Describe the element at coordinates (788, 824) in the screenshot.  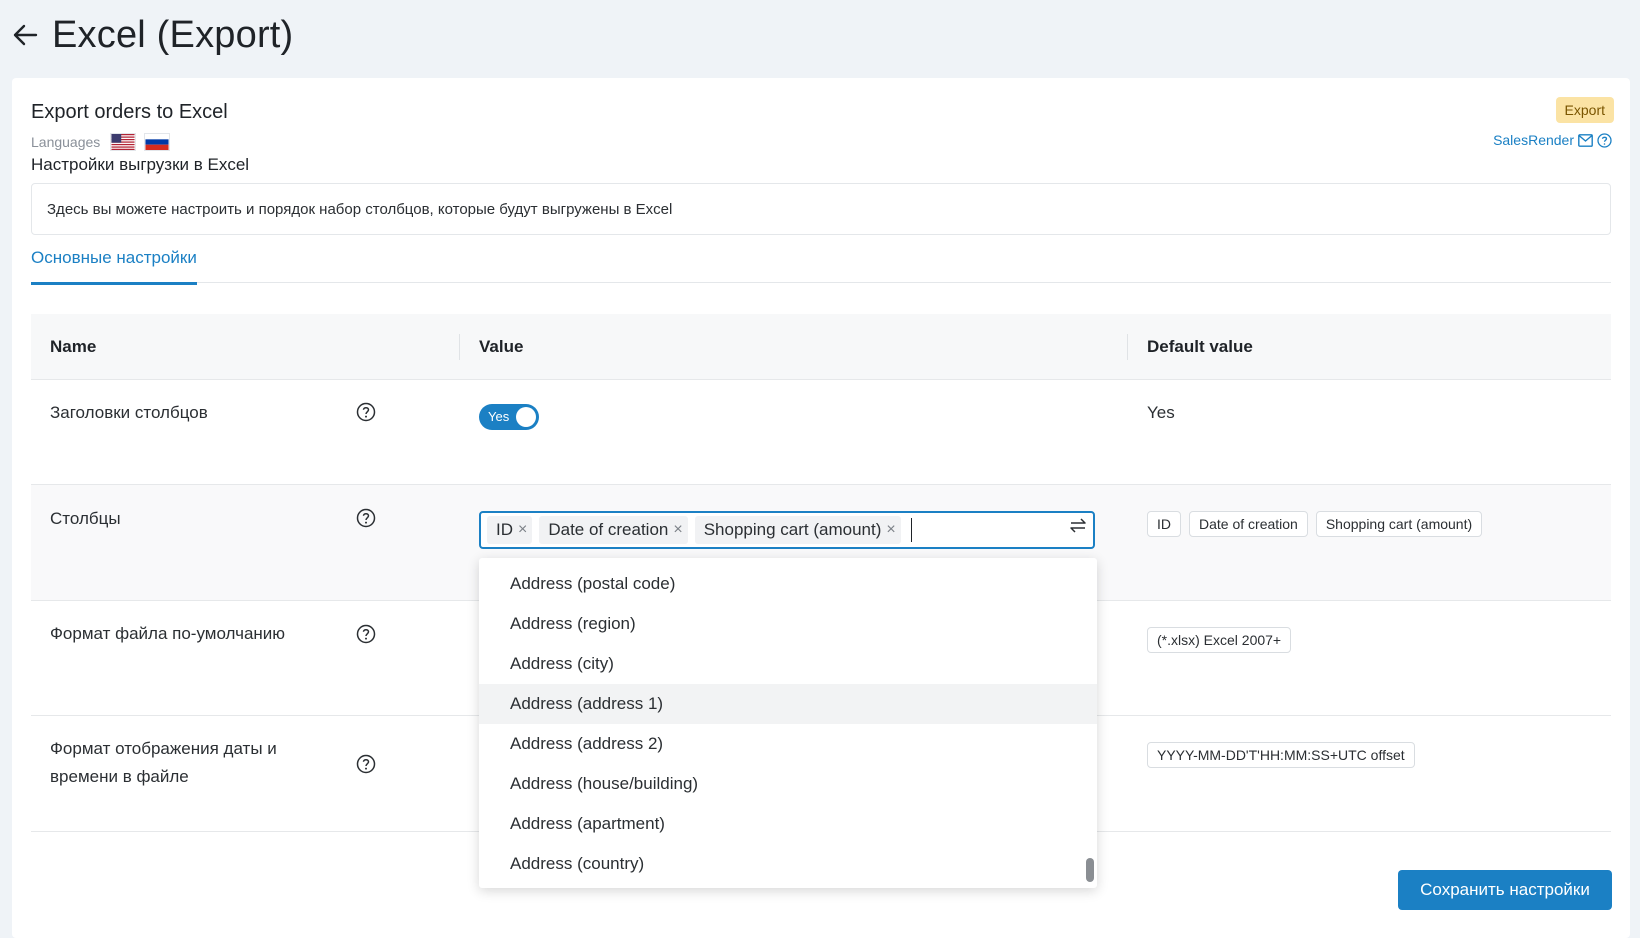
I see `dropdown-option: Address (apartment)` at that location.